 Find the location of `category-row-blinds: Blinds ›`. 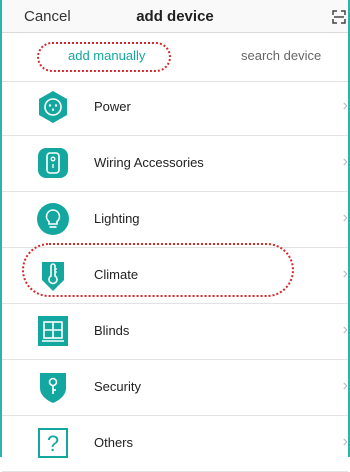

category-row-blinds: Blinds › is located at coordinates (175, 332).